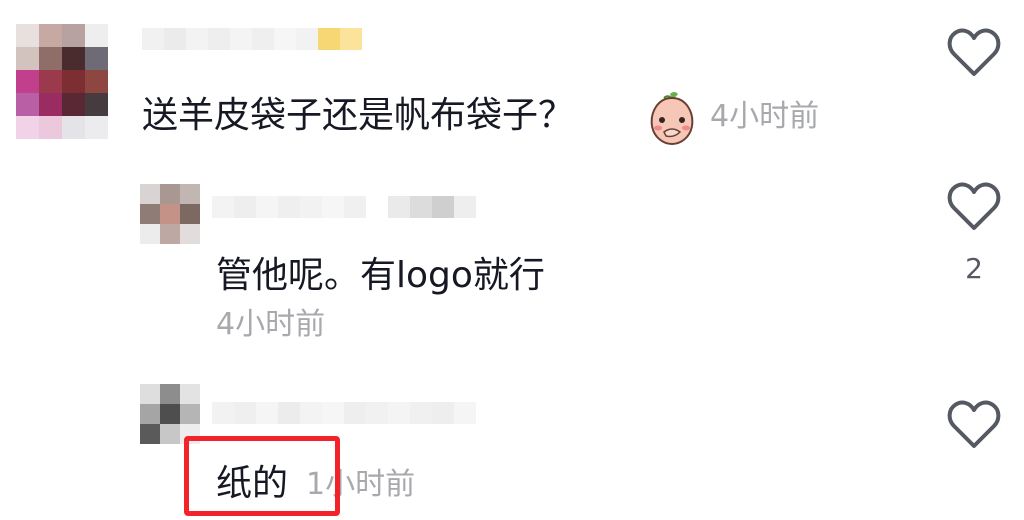 This screenshot has height=520, width=1024. I want to click on like-count: 2, so click(974, 268).